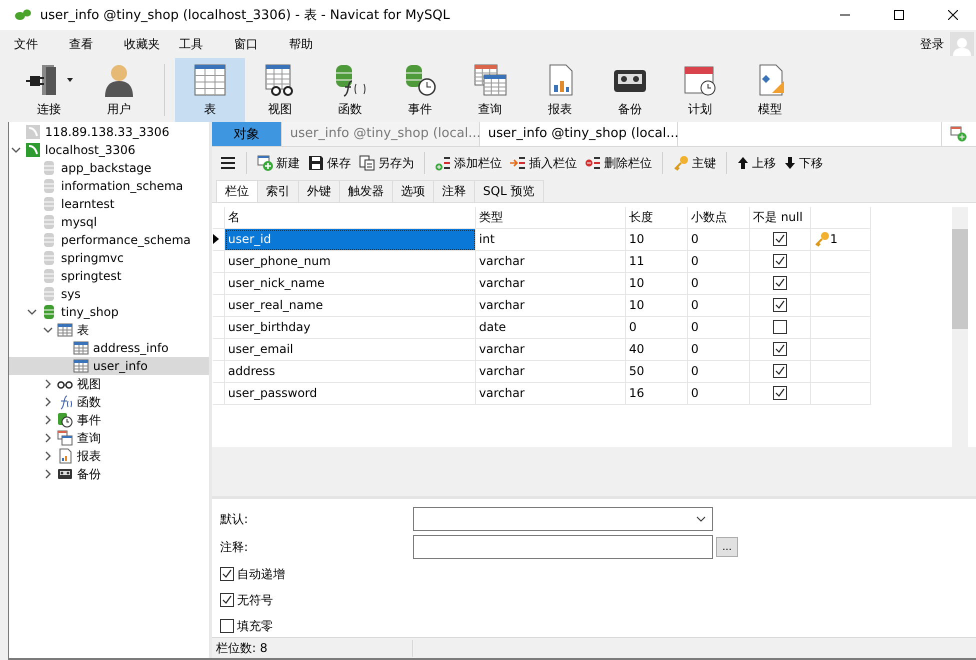 This screenshot has width=976, height=660. I want to click on tree-item: 函数, so click(89, 402).